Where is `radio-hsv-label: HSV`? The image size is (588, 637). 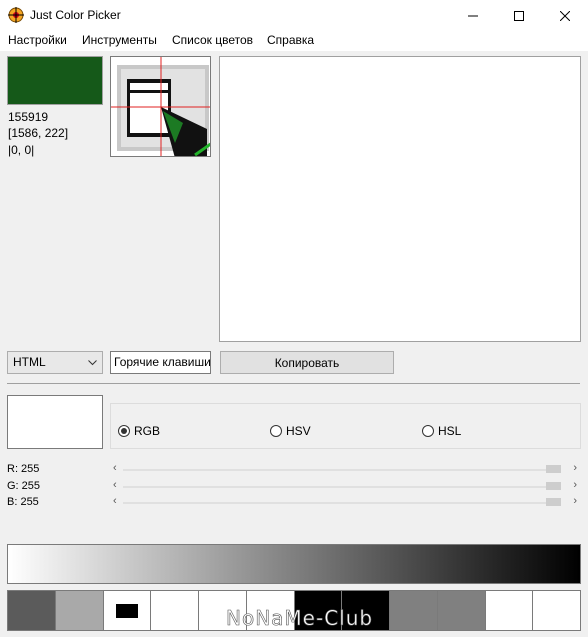 radio-hsv-label: HSV is located at coordinates (298, 431).